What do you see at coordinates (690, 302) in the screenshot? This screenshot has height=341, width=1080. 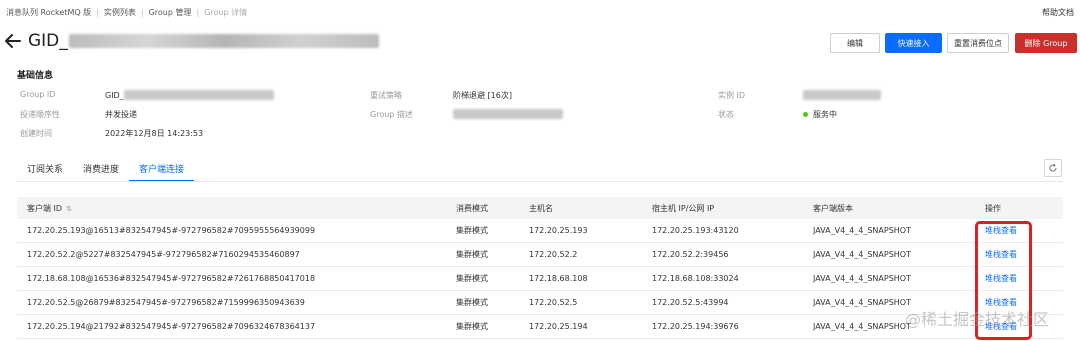 I see `cell-host-ip: 172.20.52.5:43994` at bounding box center [690, 302].